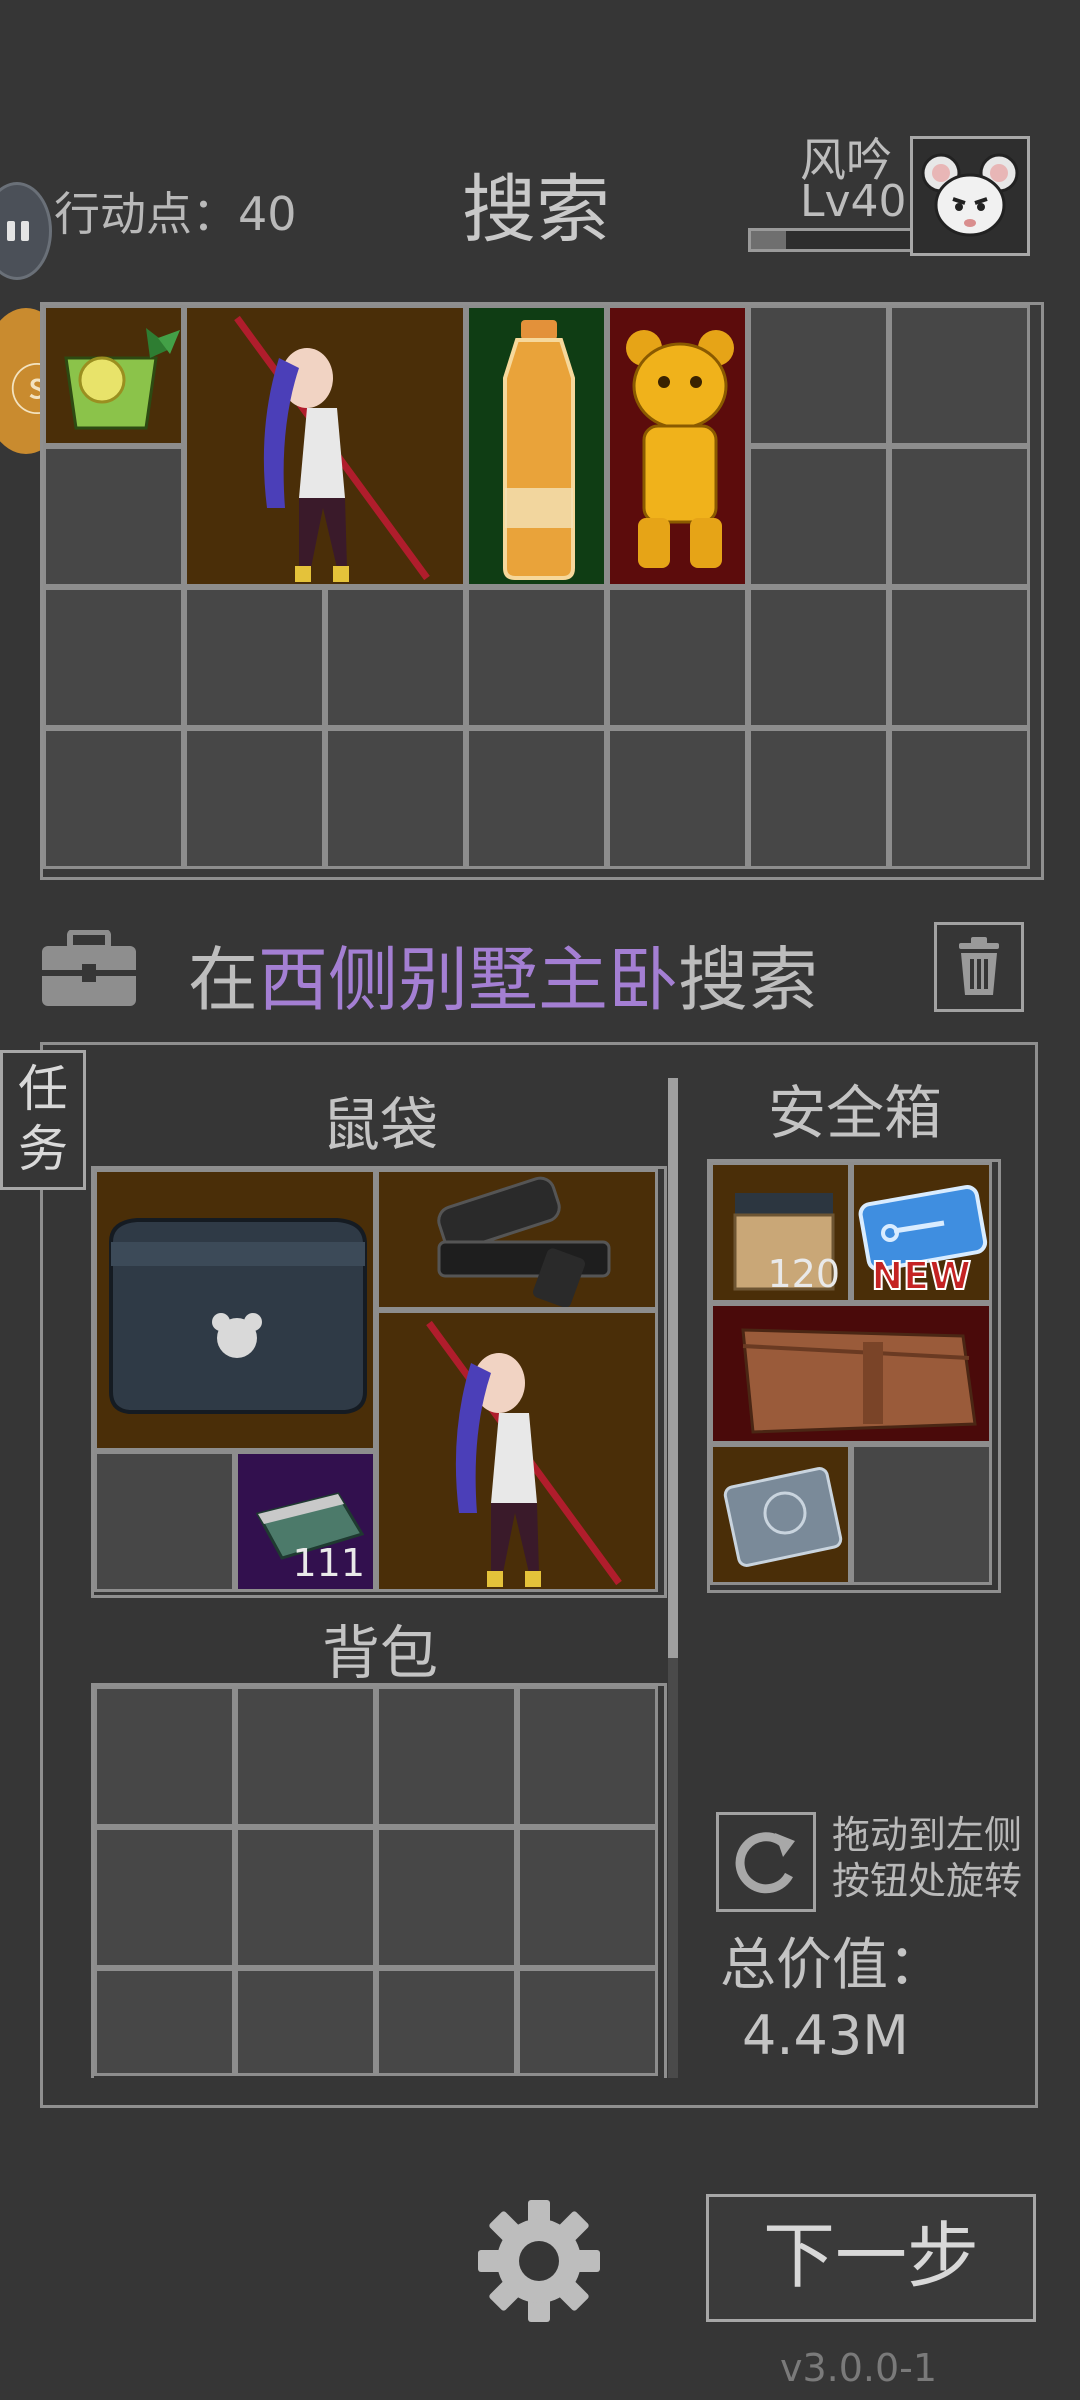 This screenshot has width=1080, height=2400. I want to click on bag-item-supply-crate, so click(235, 1310).